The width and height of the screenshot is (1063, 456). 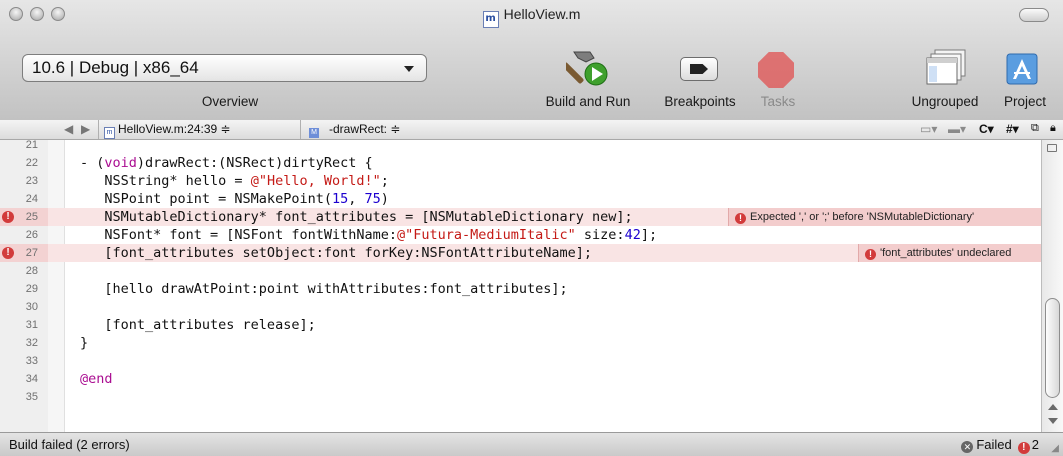 I want to click on method-text: -drawRect: ≑, so click(x=365, y=129).